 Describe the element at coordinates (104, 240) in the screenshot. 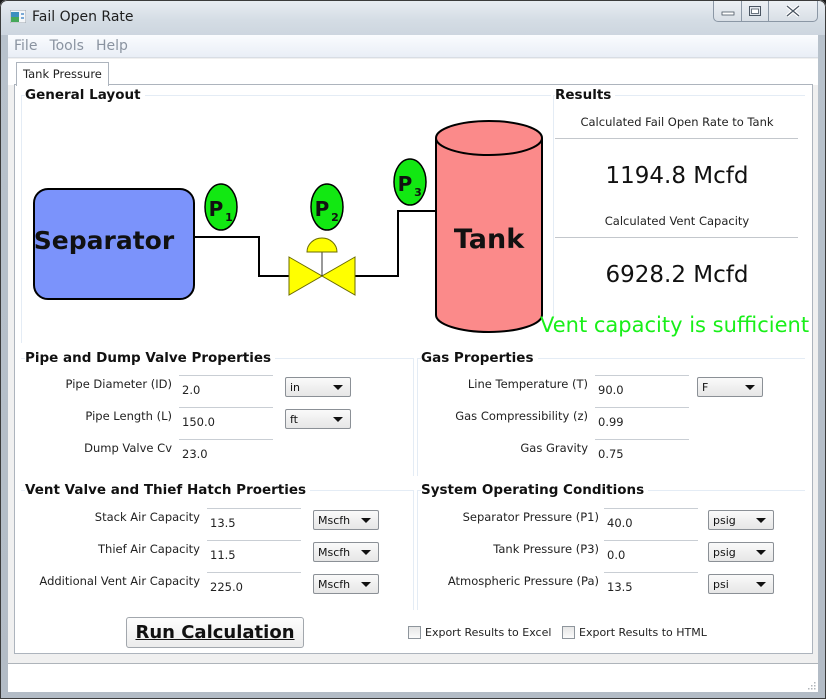

I see `separator-label: Separator` at that location.